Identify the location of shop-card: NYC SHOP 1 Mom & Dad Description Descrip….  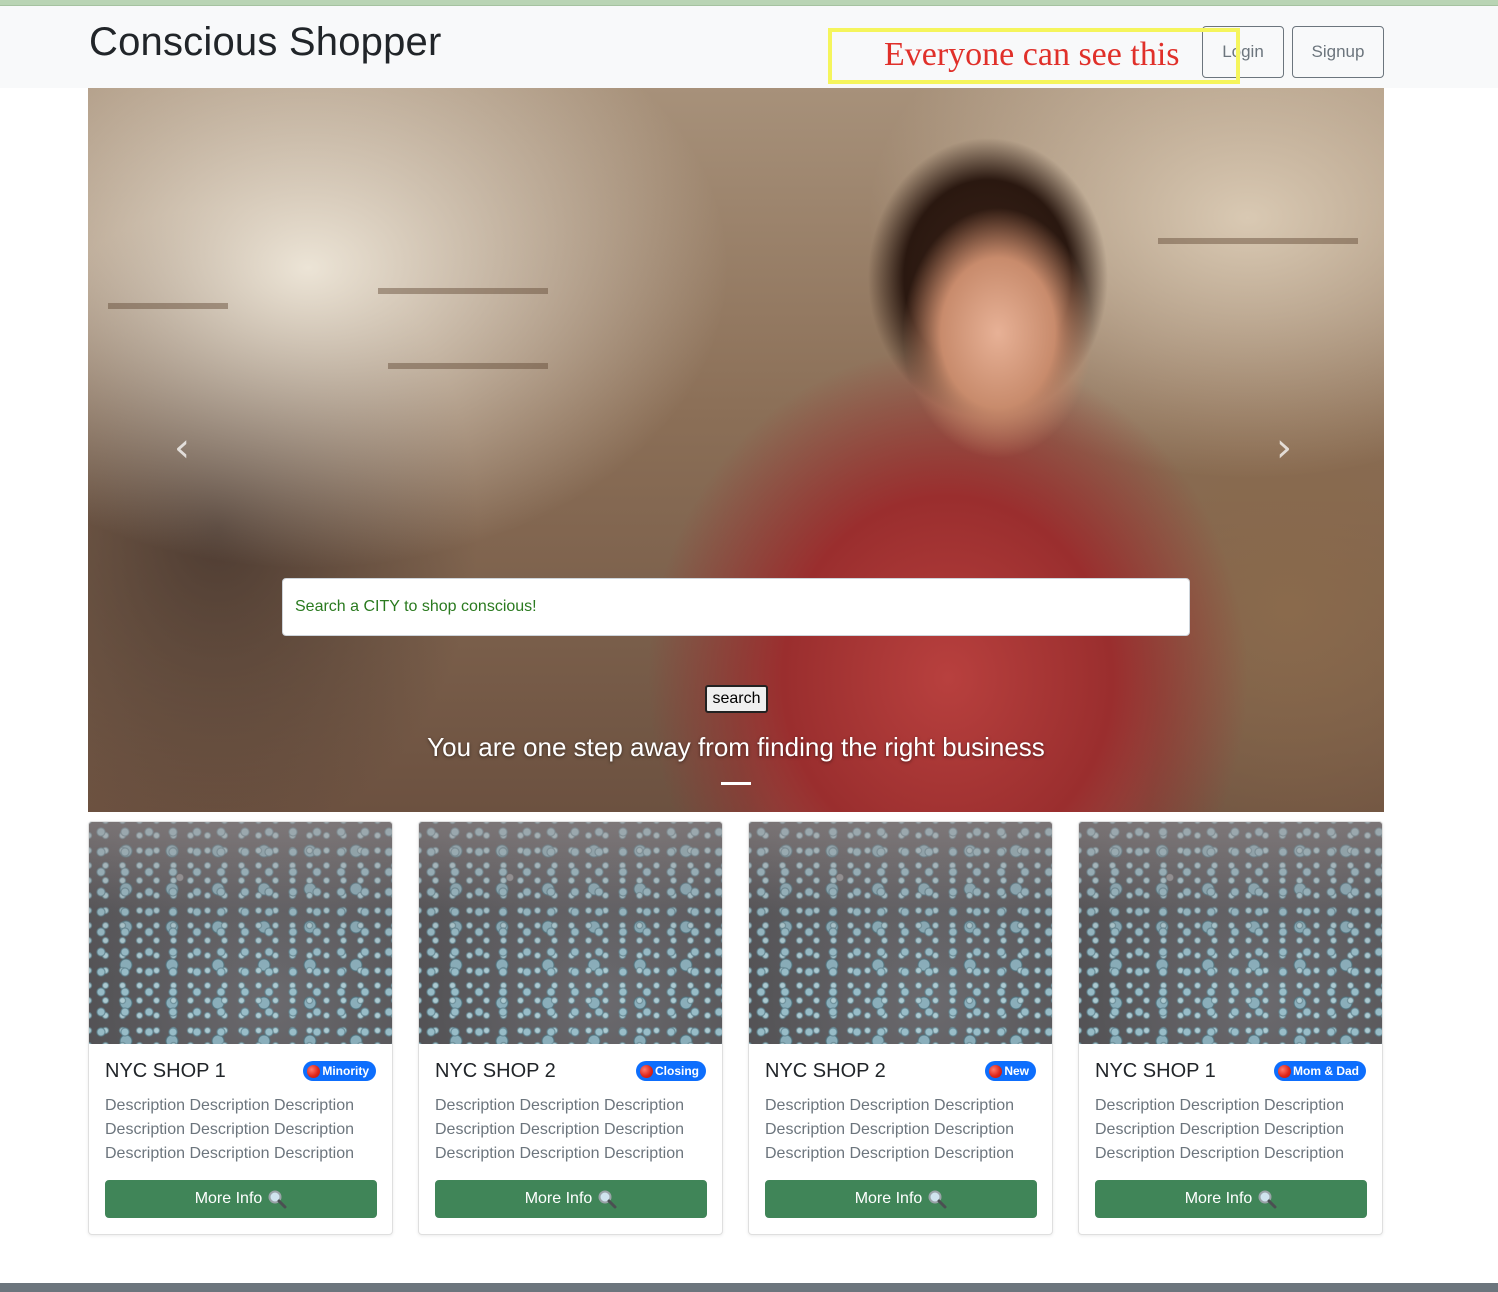
(1230, 1028).